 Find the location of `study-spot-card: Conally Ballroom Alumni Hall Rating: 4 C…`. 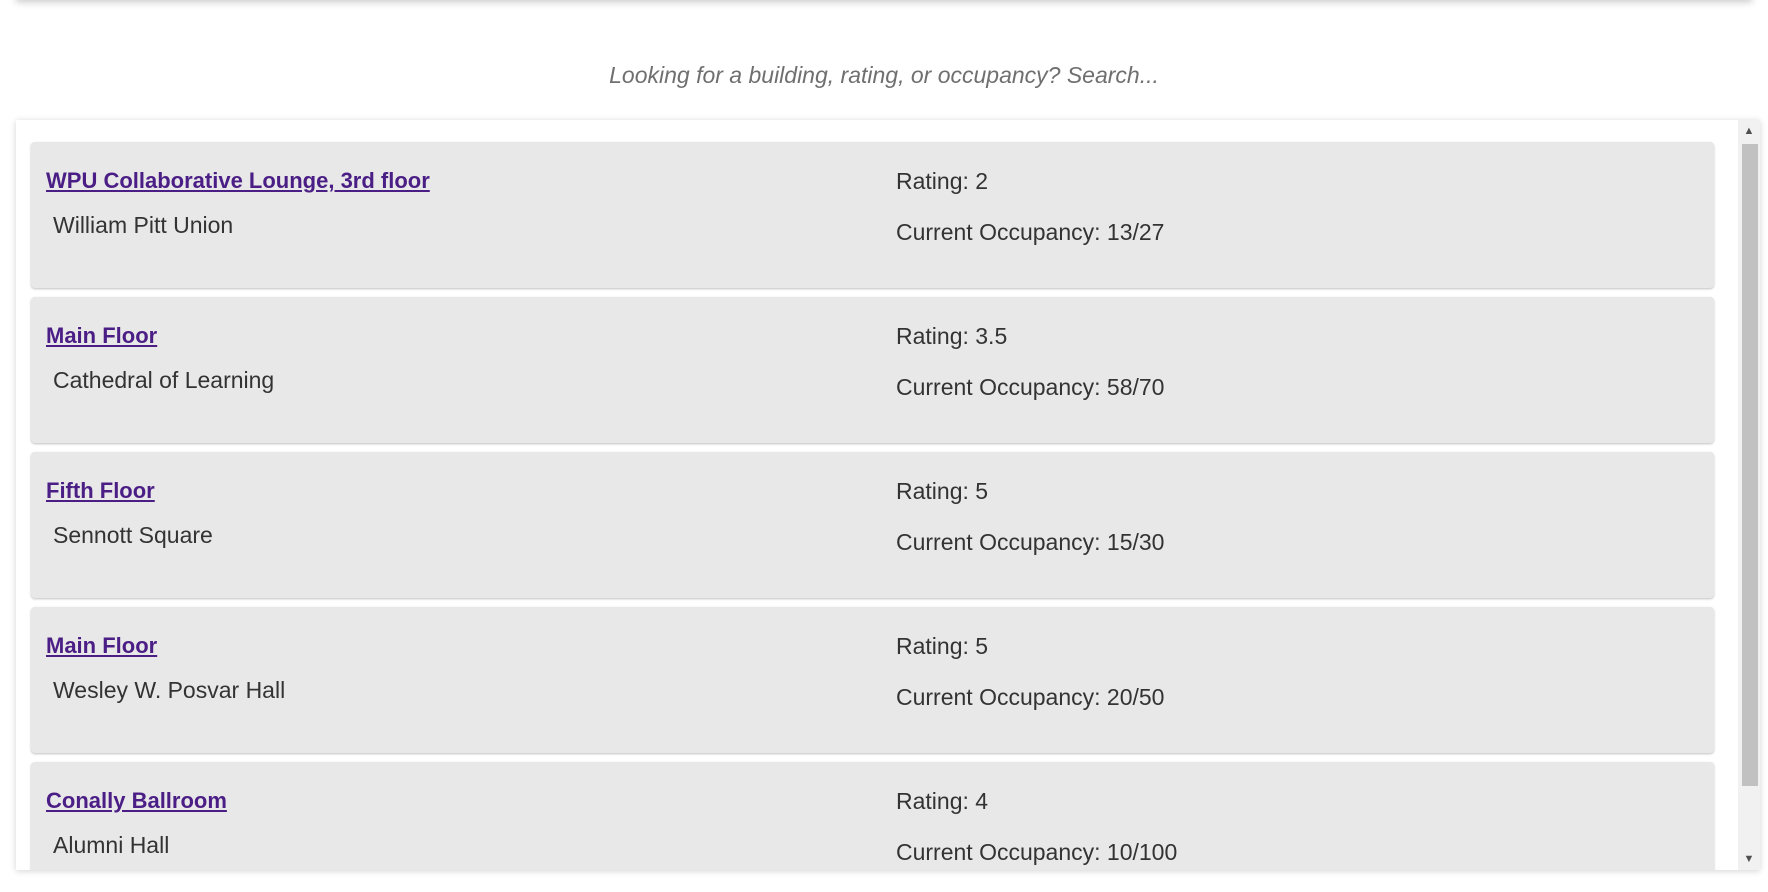

study-spot-card: Conally Ballroom Alumni Hall Rating: 4 C… is located at coordinates (872, 816).